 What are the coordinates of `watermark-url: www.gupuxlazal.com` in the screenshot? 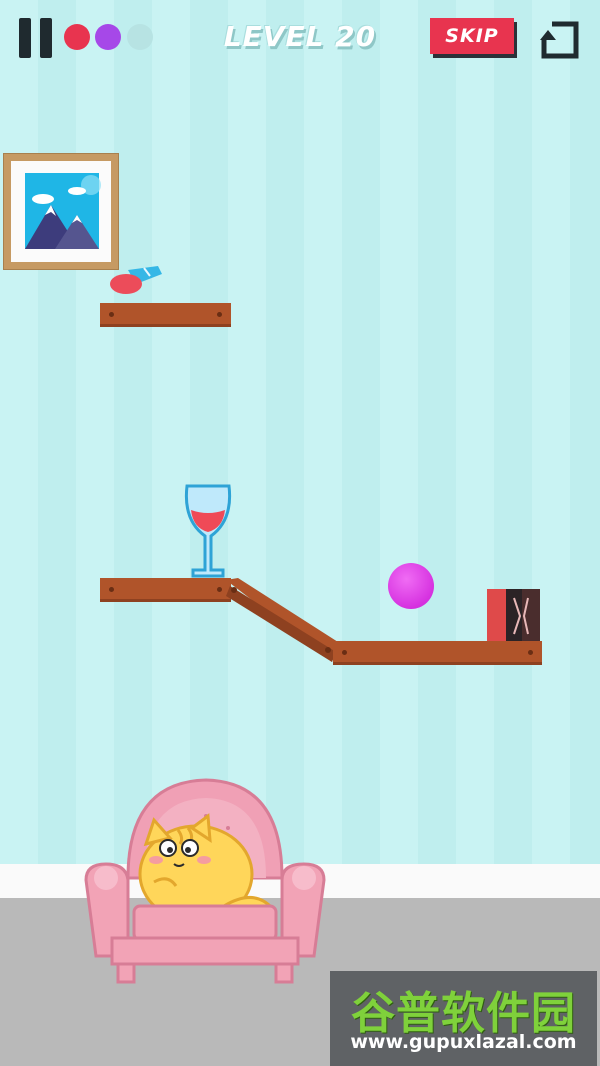 It's located at (463, 1042).